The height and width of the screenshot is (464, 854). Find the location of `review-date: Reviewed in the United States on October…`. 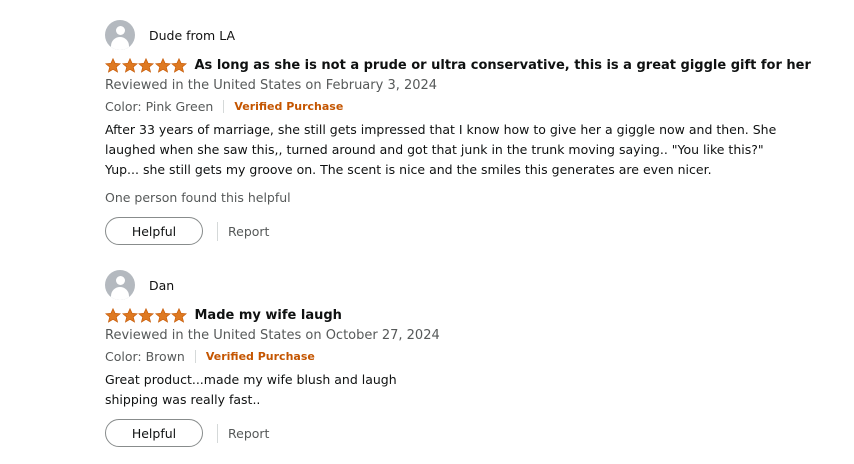

review-date: Reviewed in the United States on October… is located at coordinates (272, 335).